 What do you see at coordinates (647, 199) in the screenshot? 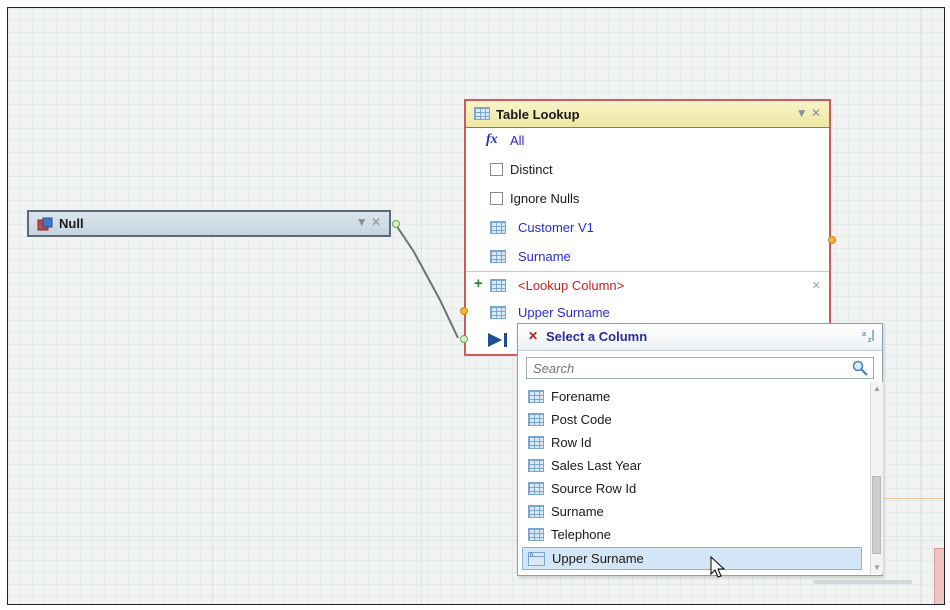
I see `ignore-nulls-row: Ignore Nulls` at bounding box center [647, 199].